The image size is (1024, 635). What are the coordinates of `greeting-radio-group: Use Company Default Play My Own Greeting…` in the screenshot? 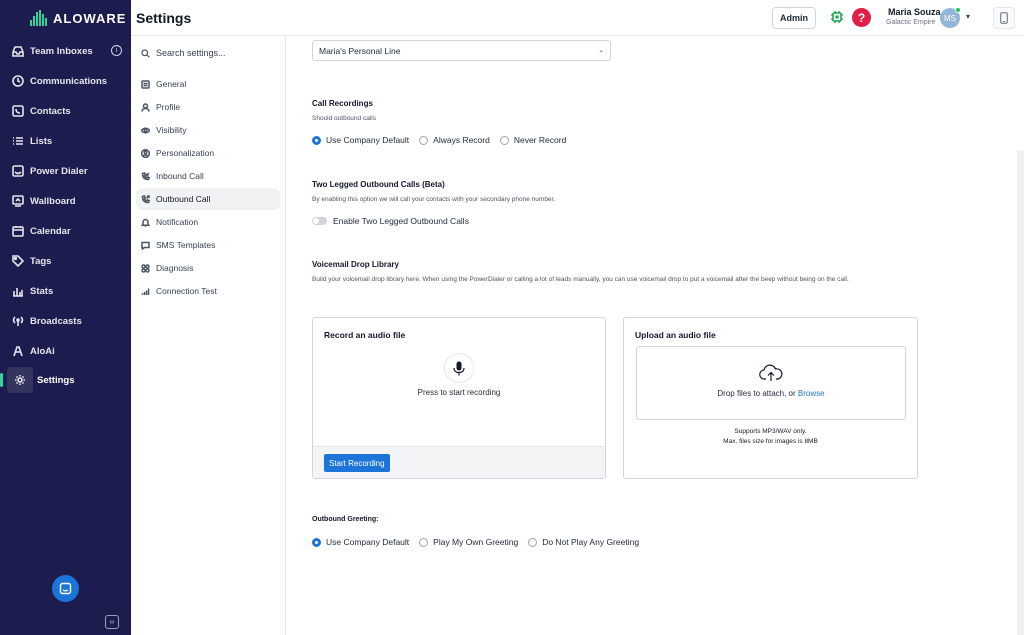 It's located at (475, 542).